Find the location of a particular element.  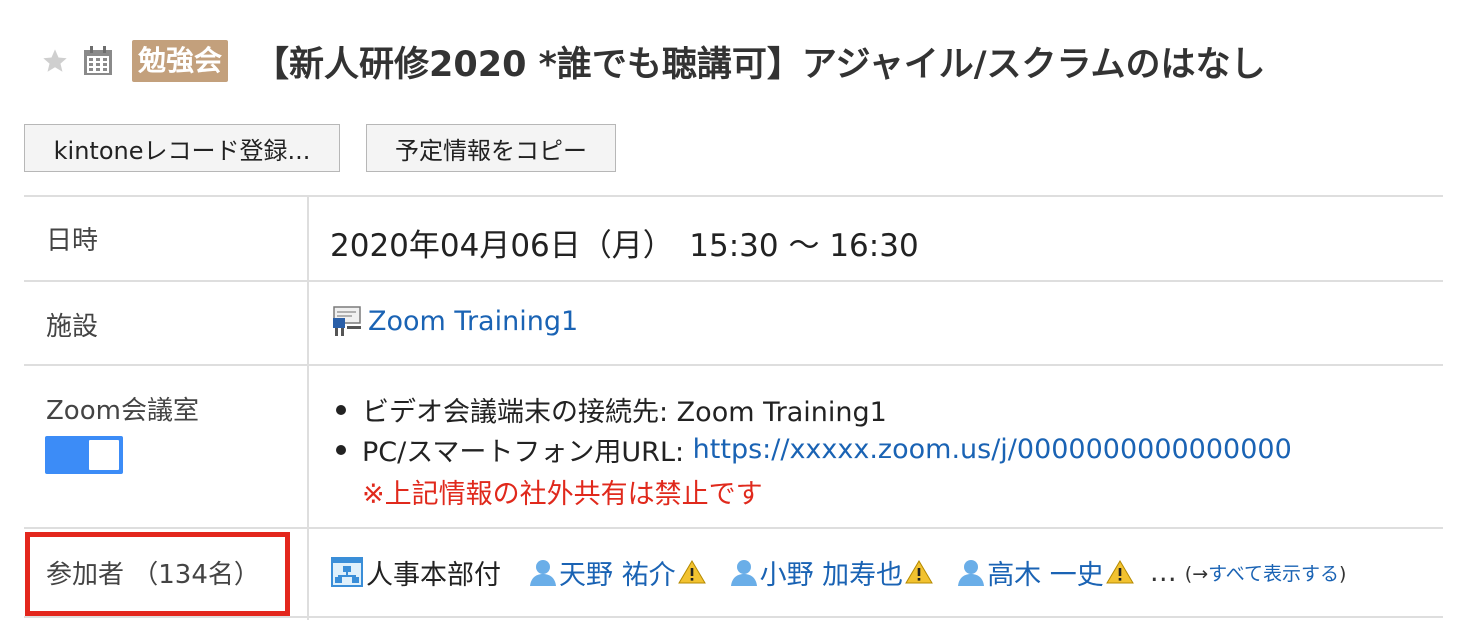

facility-value: Zoom Training1 is located at coordinates (454, 321).